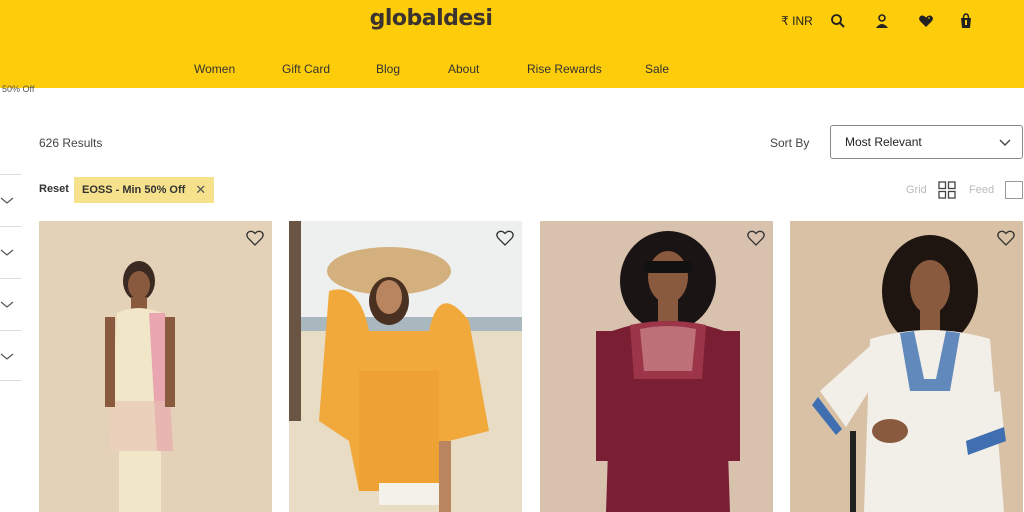  What do you see at coordinates (1014, 190) in the screenshot?
I see `feed-view-icon` at bounding box center [1014, 190].